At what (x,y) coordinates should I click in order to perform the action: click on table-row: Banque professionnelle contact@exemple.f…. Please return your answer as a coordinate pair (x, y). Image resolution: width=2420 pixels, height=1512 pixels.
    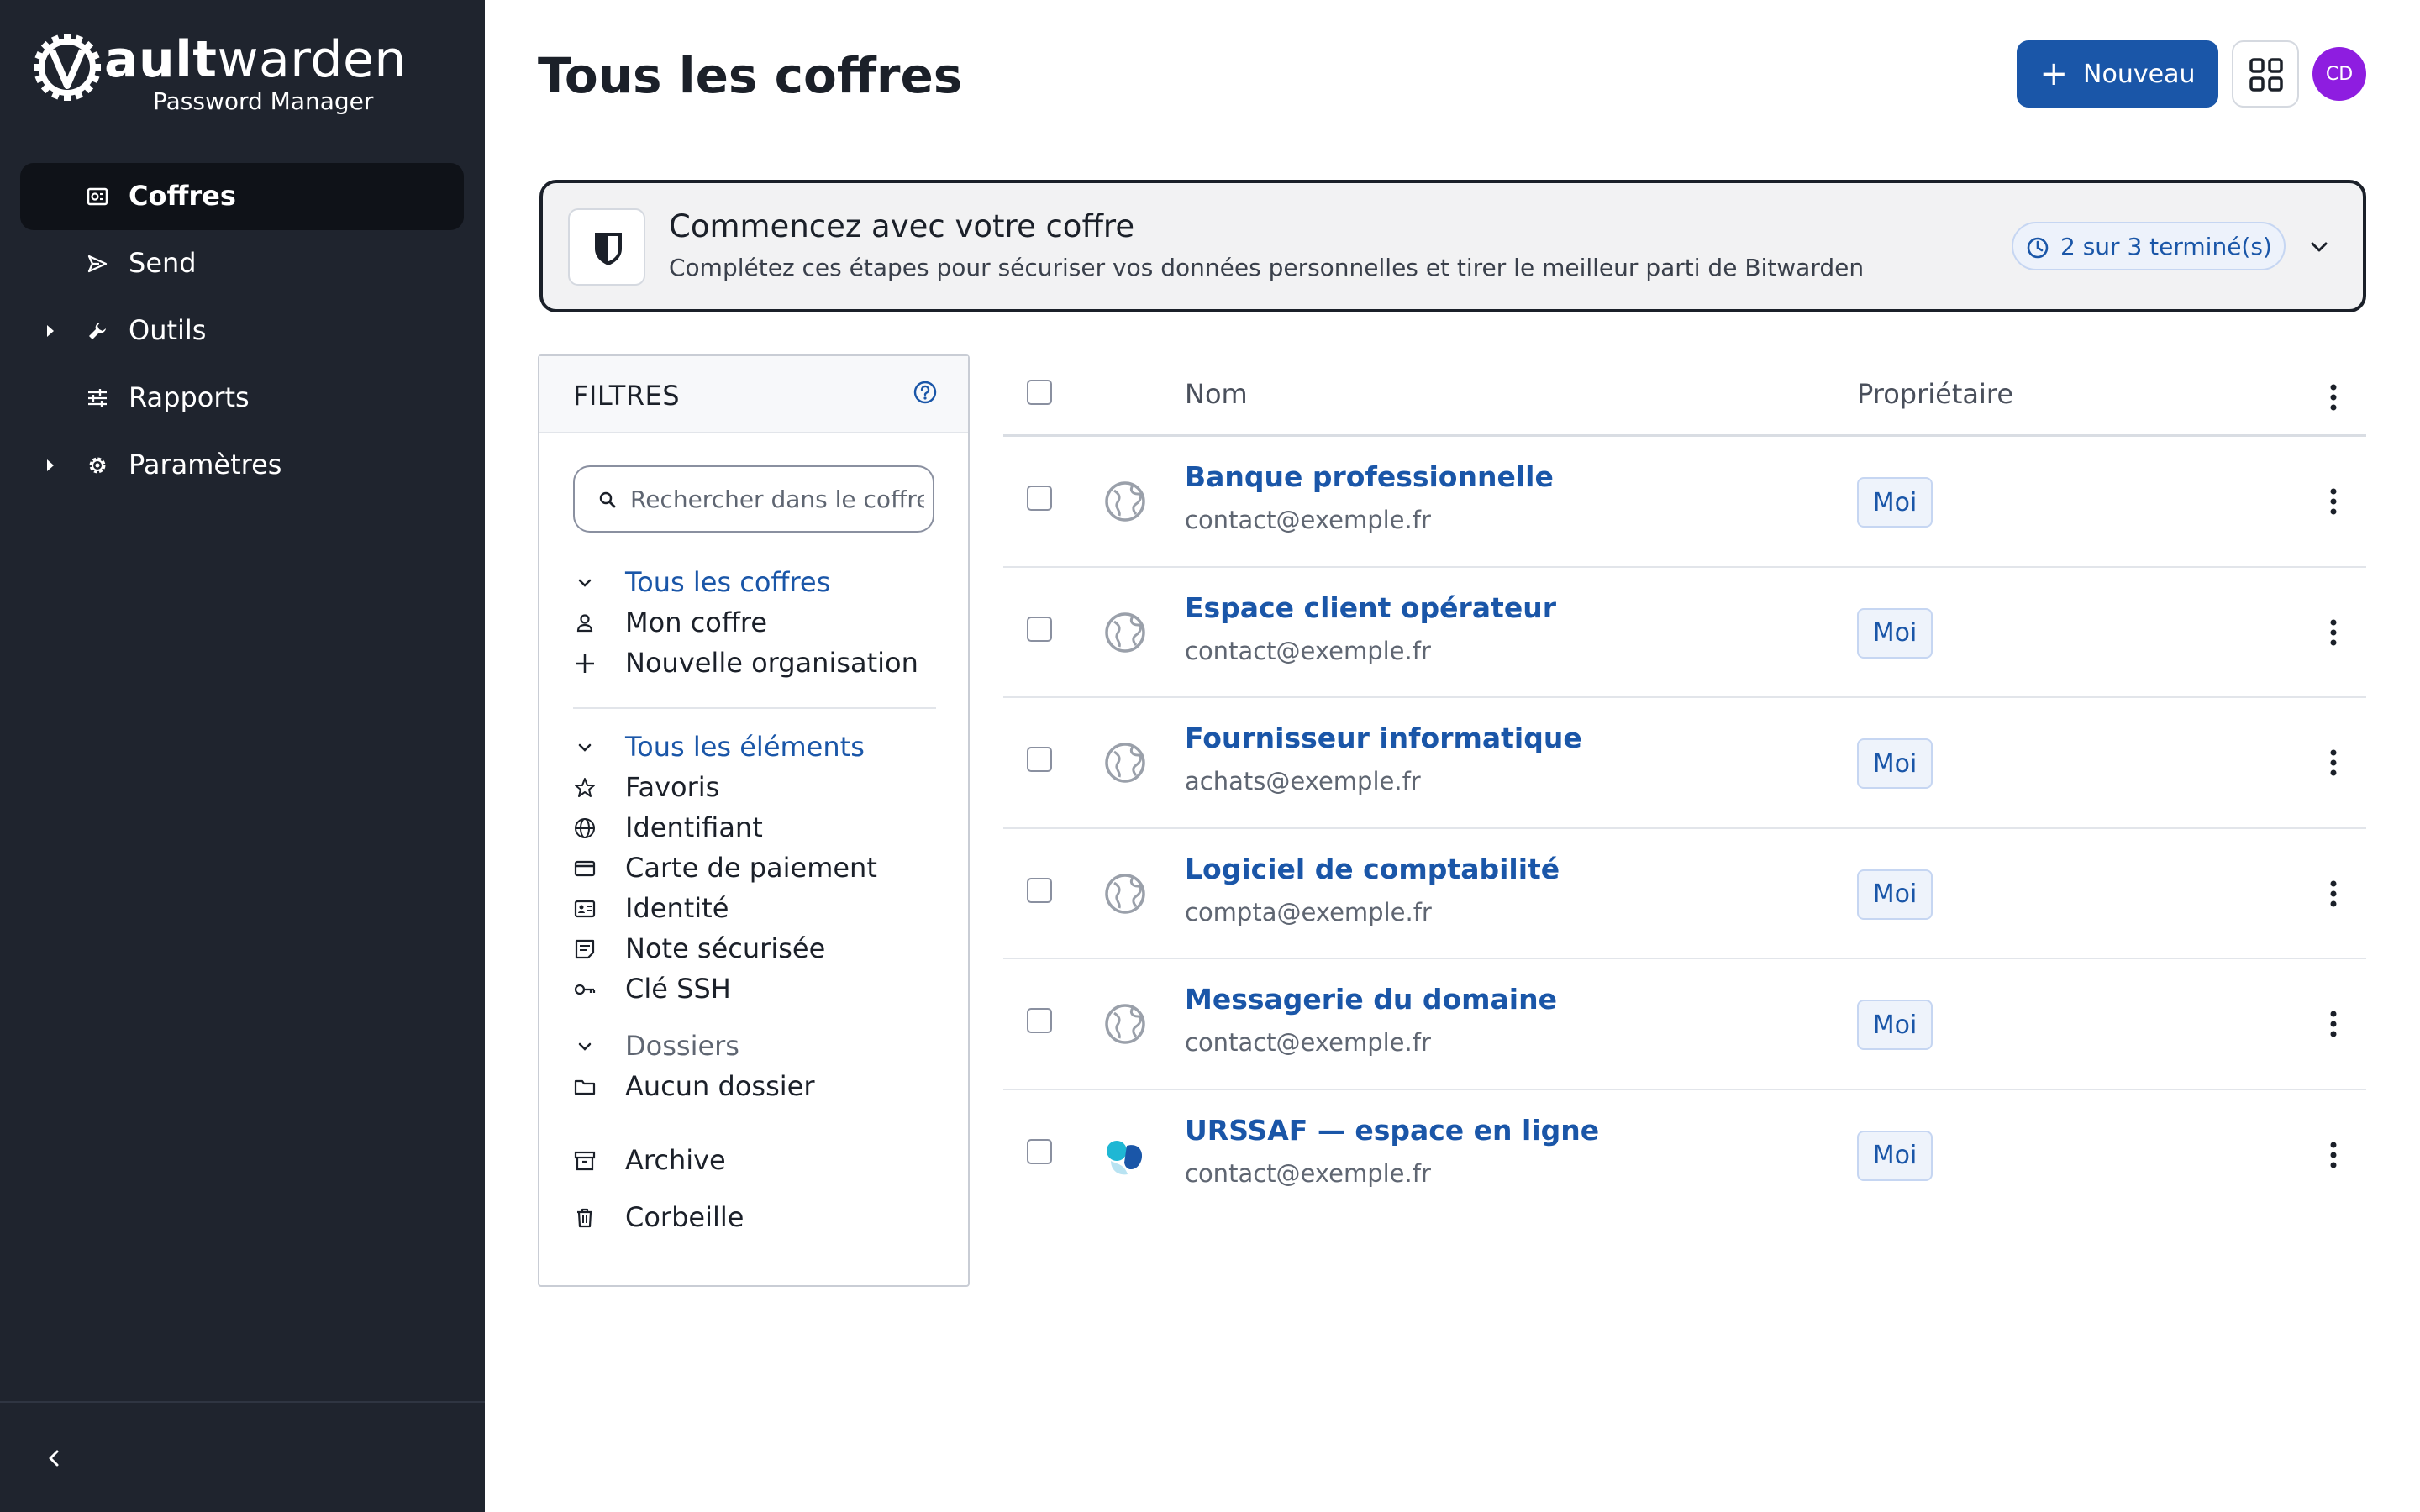
    Looking at the image, I should click on (1684, 502).